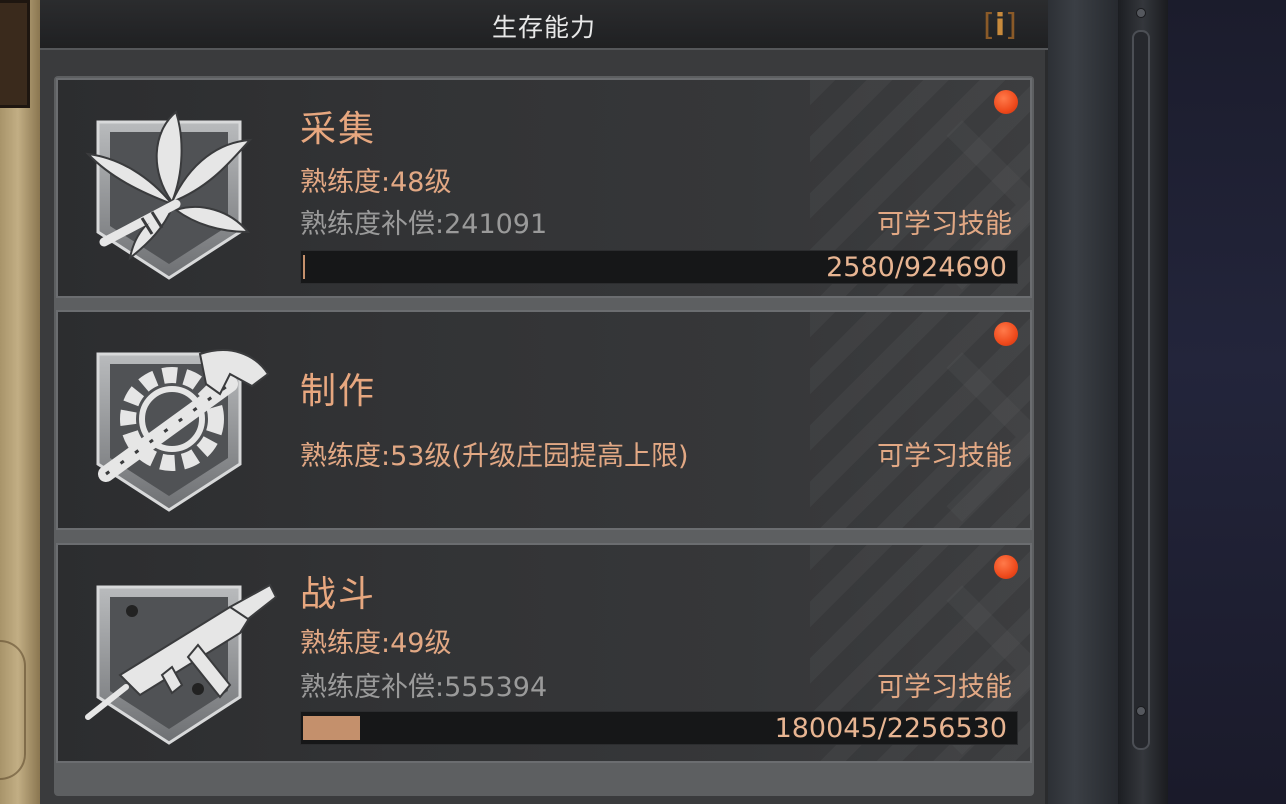  What do you see at coordinates (338, 129) in the screenshot?
I see `skill-title: 采集` at bounding box center [338, 129].